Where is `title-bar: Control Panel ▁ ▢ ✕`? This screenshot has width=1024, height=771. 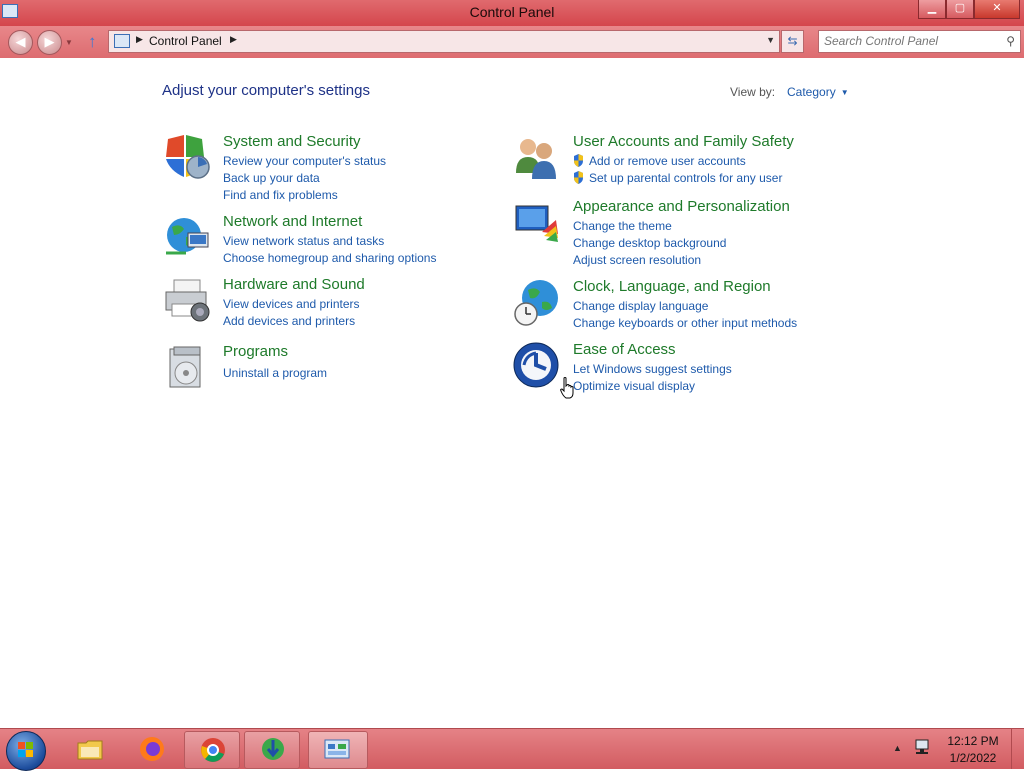
title-bar: Control Panel ▁ ▢ ✕ is located at coordinates (512, 13).